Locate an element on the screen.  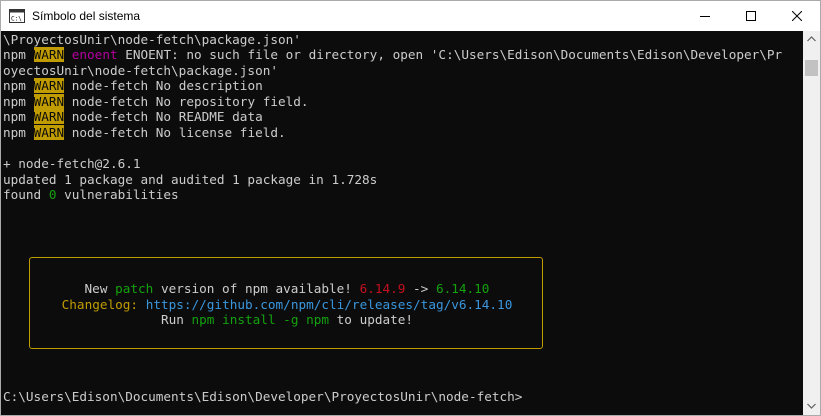
console-line: \ProyectosUnir\node-fetch\package.json' is located at coordinates (152, 39).